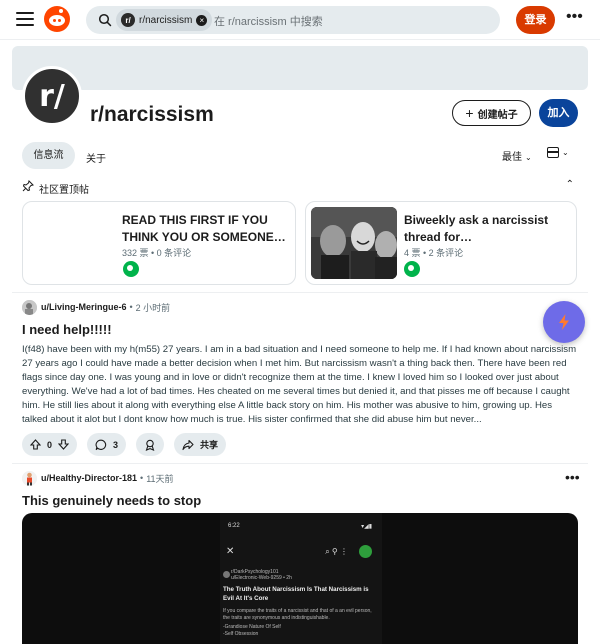  I want to click on close-icon: ✕, so click(230, 551).